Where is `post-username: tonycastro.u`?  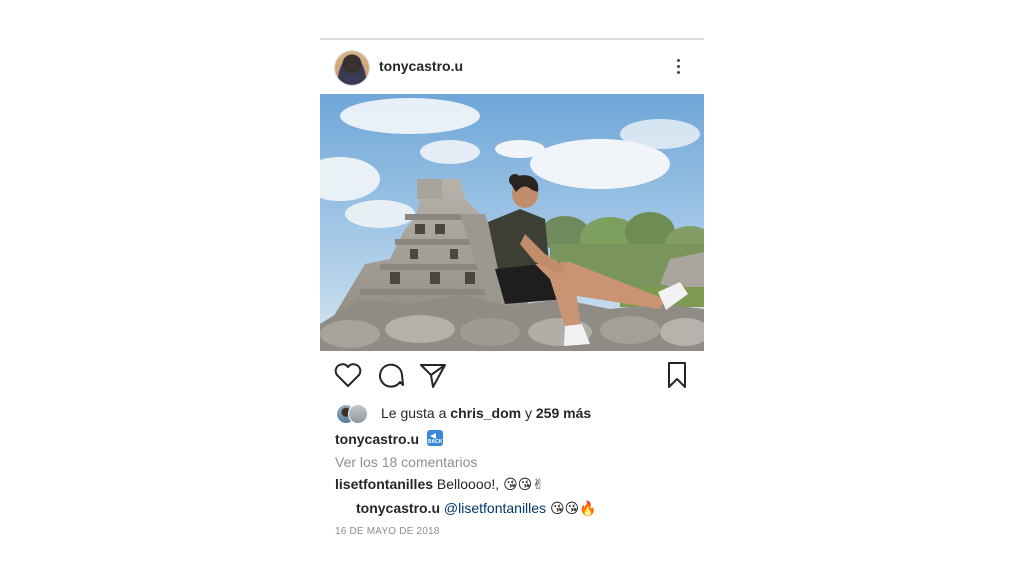 post-username: tonycastro.u is located at coordinates (421, 66).